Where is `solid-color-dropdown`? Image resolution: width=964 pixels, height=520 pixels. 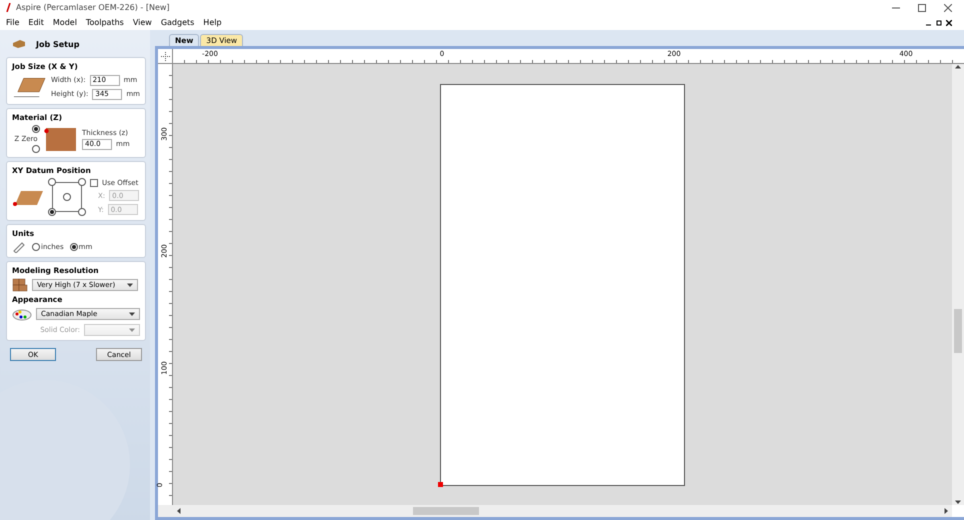
solid-color-dropdown is located at coordinates (112, 330).